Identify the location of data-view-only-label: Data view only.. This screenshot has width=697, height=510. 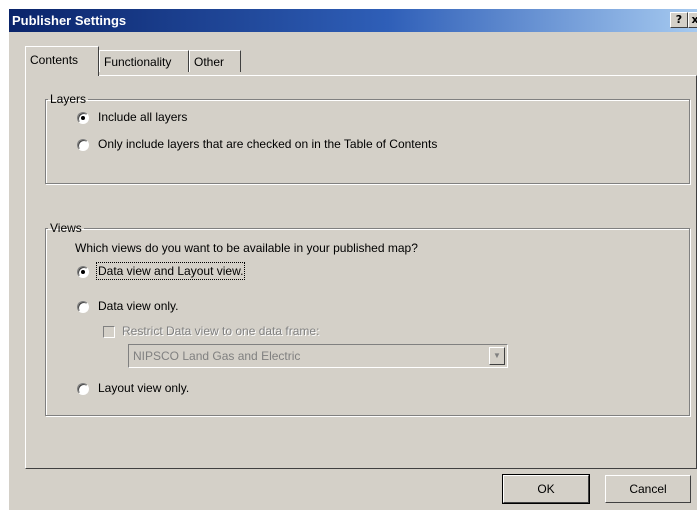
(138, 306).